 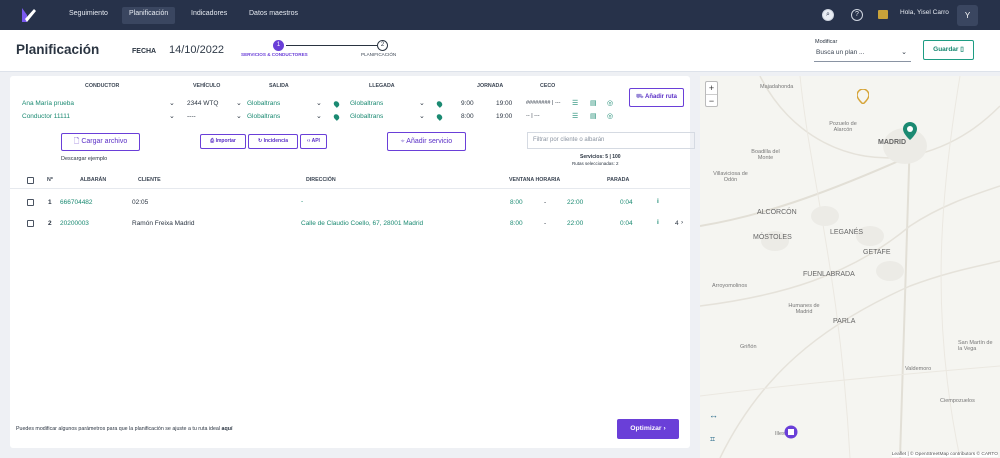 I want to click on header-ventana-horaria: VENTANA HORARIA, so click(x=535, y=180).